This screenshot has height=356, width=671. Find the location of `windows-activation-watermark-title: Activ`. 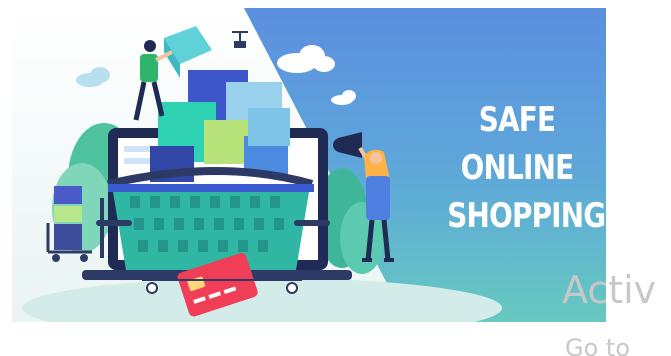

windows-activation-watermark-title: Activ is located at coordinates (609, 290).